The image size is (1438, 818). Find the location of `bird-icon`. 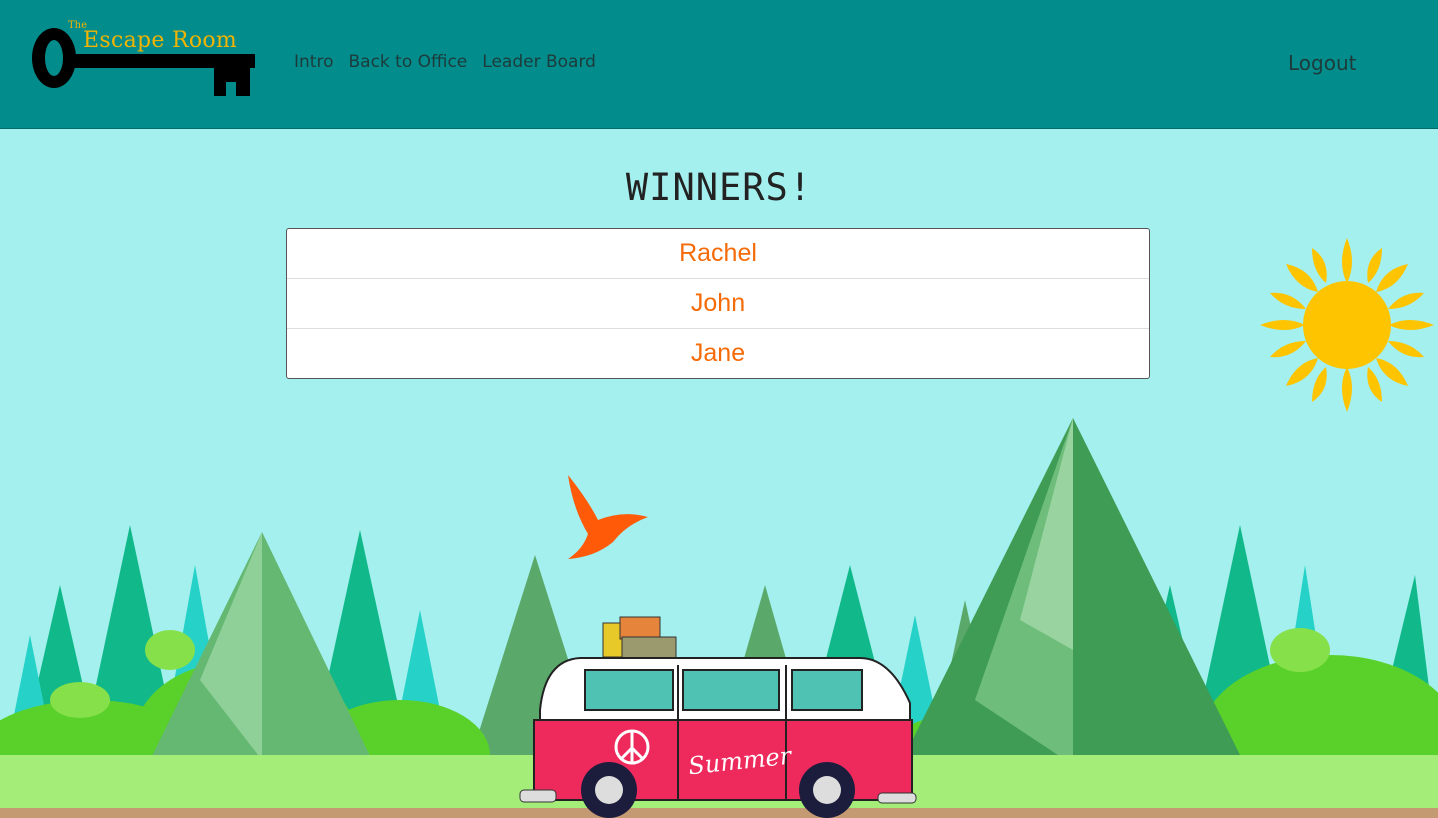

bird-icon is located at coordinates (608, 517).